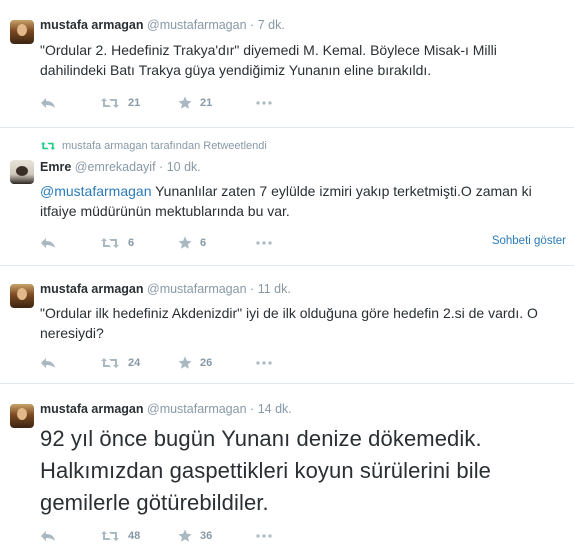 The height and width of the screenshot is (550, 574). I want to click on tweet-header: Emre @emrekadayif · 10 dk., so click(120, 167).